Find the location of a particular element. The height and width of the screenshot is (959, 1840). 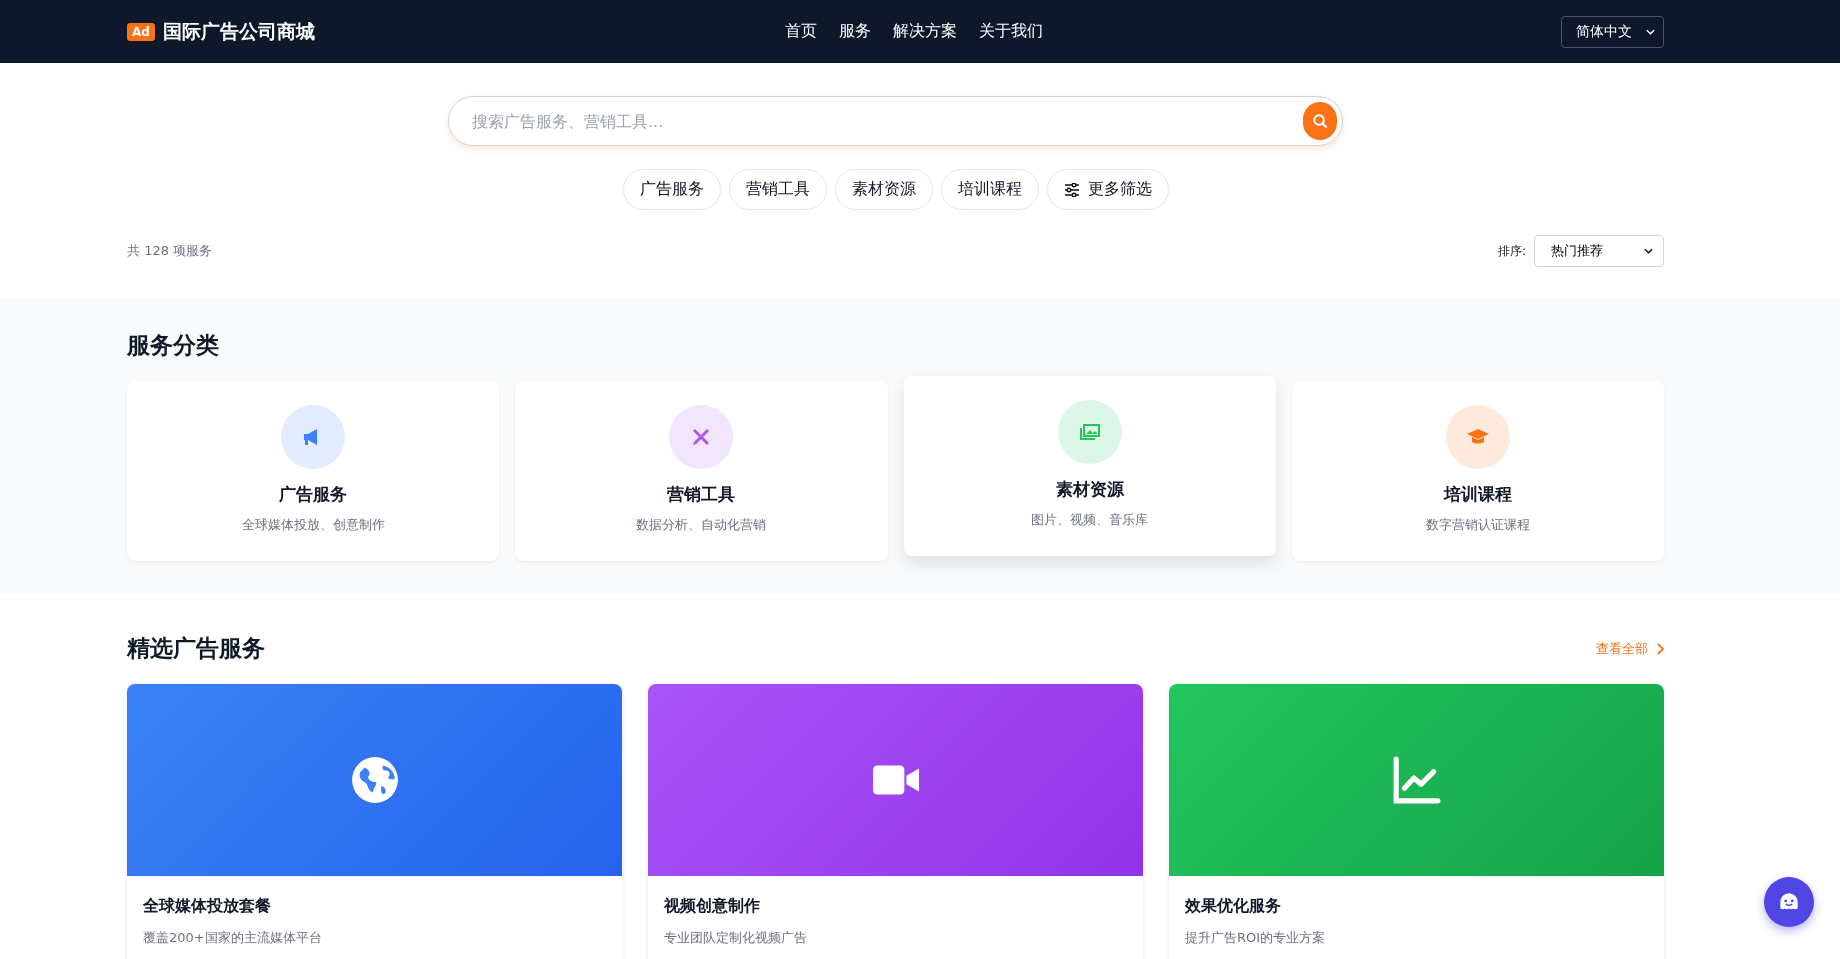

logo-badge: Ad is located at coordinates (141, 31).